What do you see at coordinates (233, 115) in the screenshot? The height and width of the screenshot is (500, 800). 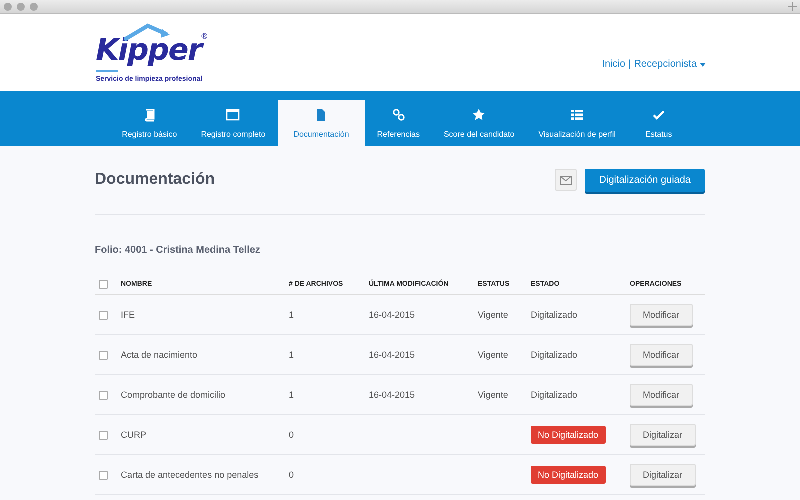 I see `window-icon` at bounding box center [233, 115].